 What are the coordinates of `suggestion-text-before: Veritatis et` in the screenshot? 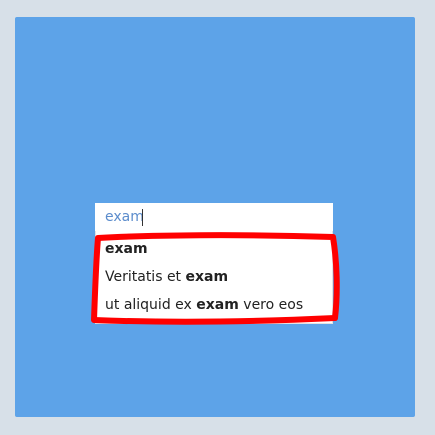 It's located at (145, 277).